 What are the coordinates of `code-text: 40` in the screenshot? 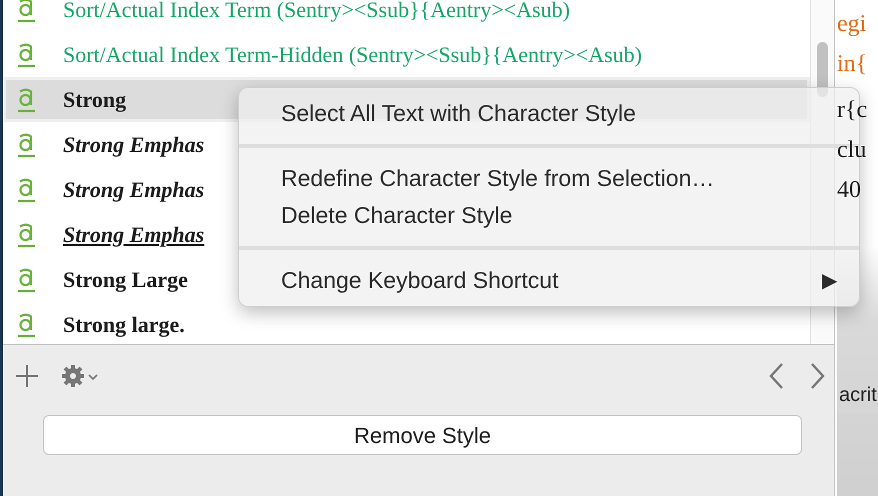 It's located at (849, 190).